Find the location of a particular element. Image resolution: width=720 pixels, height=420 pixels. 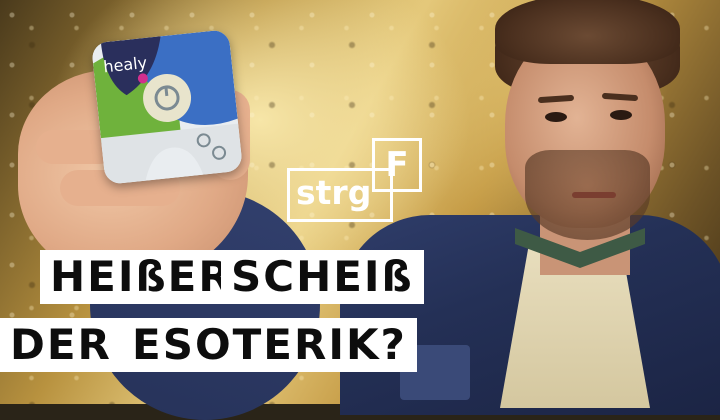

logo-f-key: F is located at coordinates (397, 165).